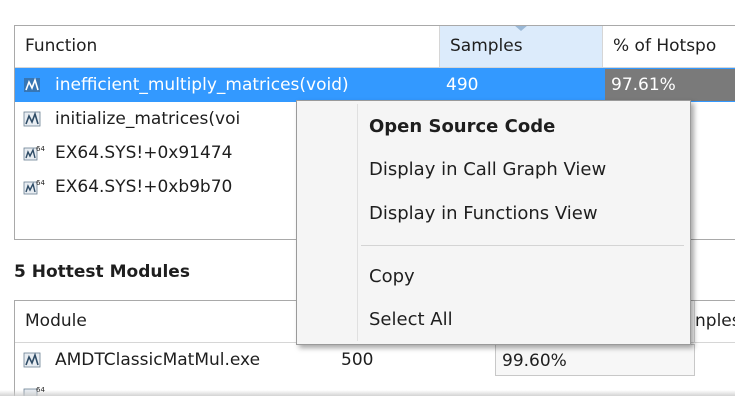 This screenshot has width=735, height=396. Describe the element at coordinates (357, 360) in the screenshot. I see `samples-value: 500` at that location.